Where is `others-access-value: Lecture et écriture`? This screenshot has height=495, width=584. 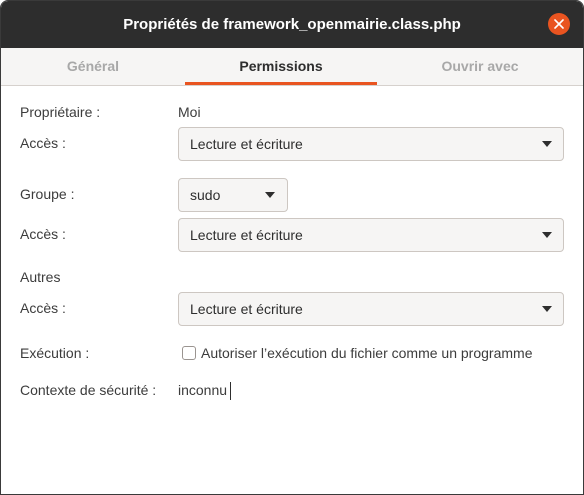
others-access-value: Lecture et écriture is located at coordinates (246, 309).